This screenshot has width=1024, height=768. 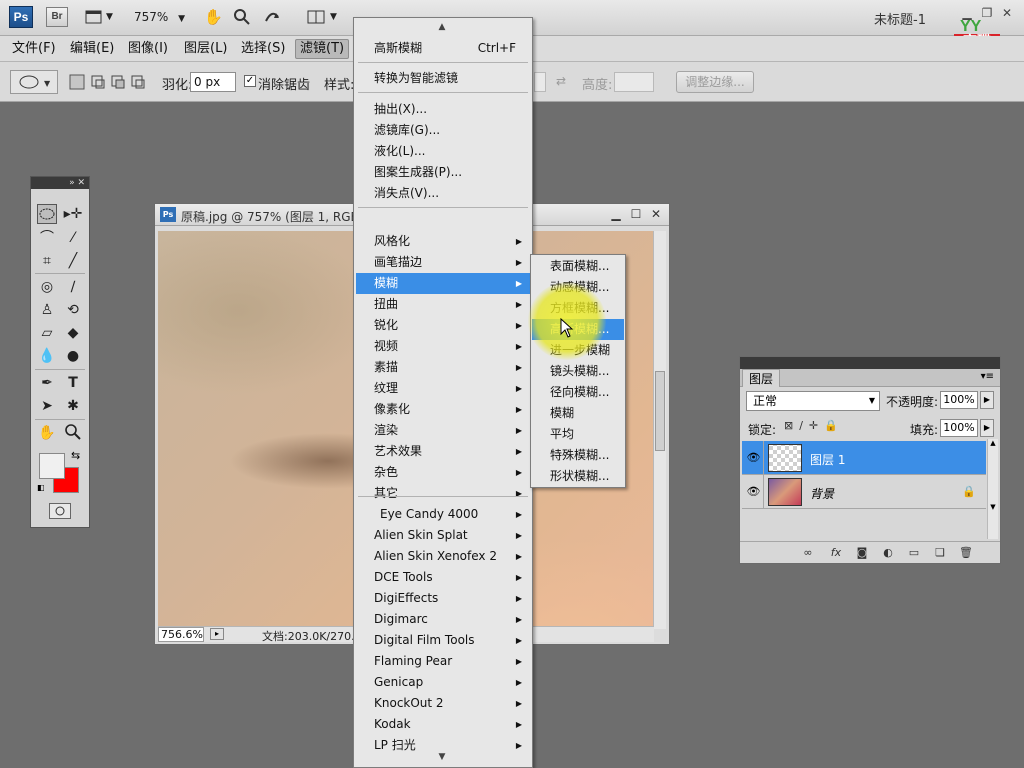 What do you see at coordinates (213, 82) in the screenshot?
I see `feather-input: 0 px` at bounding box center [213, 82].